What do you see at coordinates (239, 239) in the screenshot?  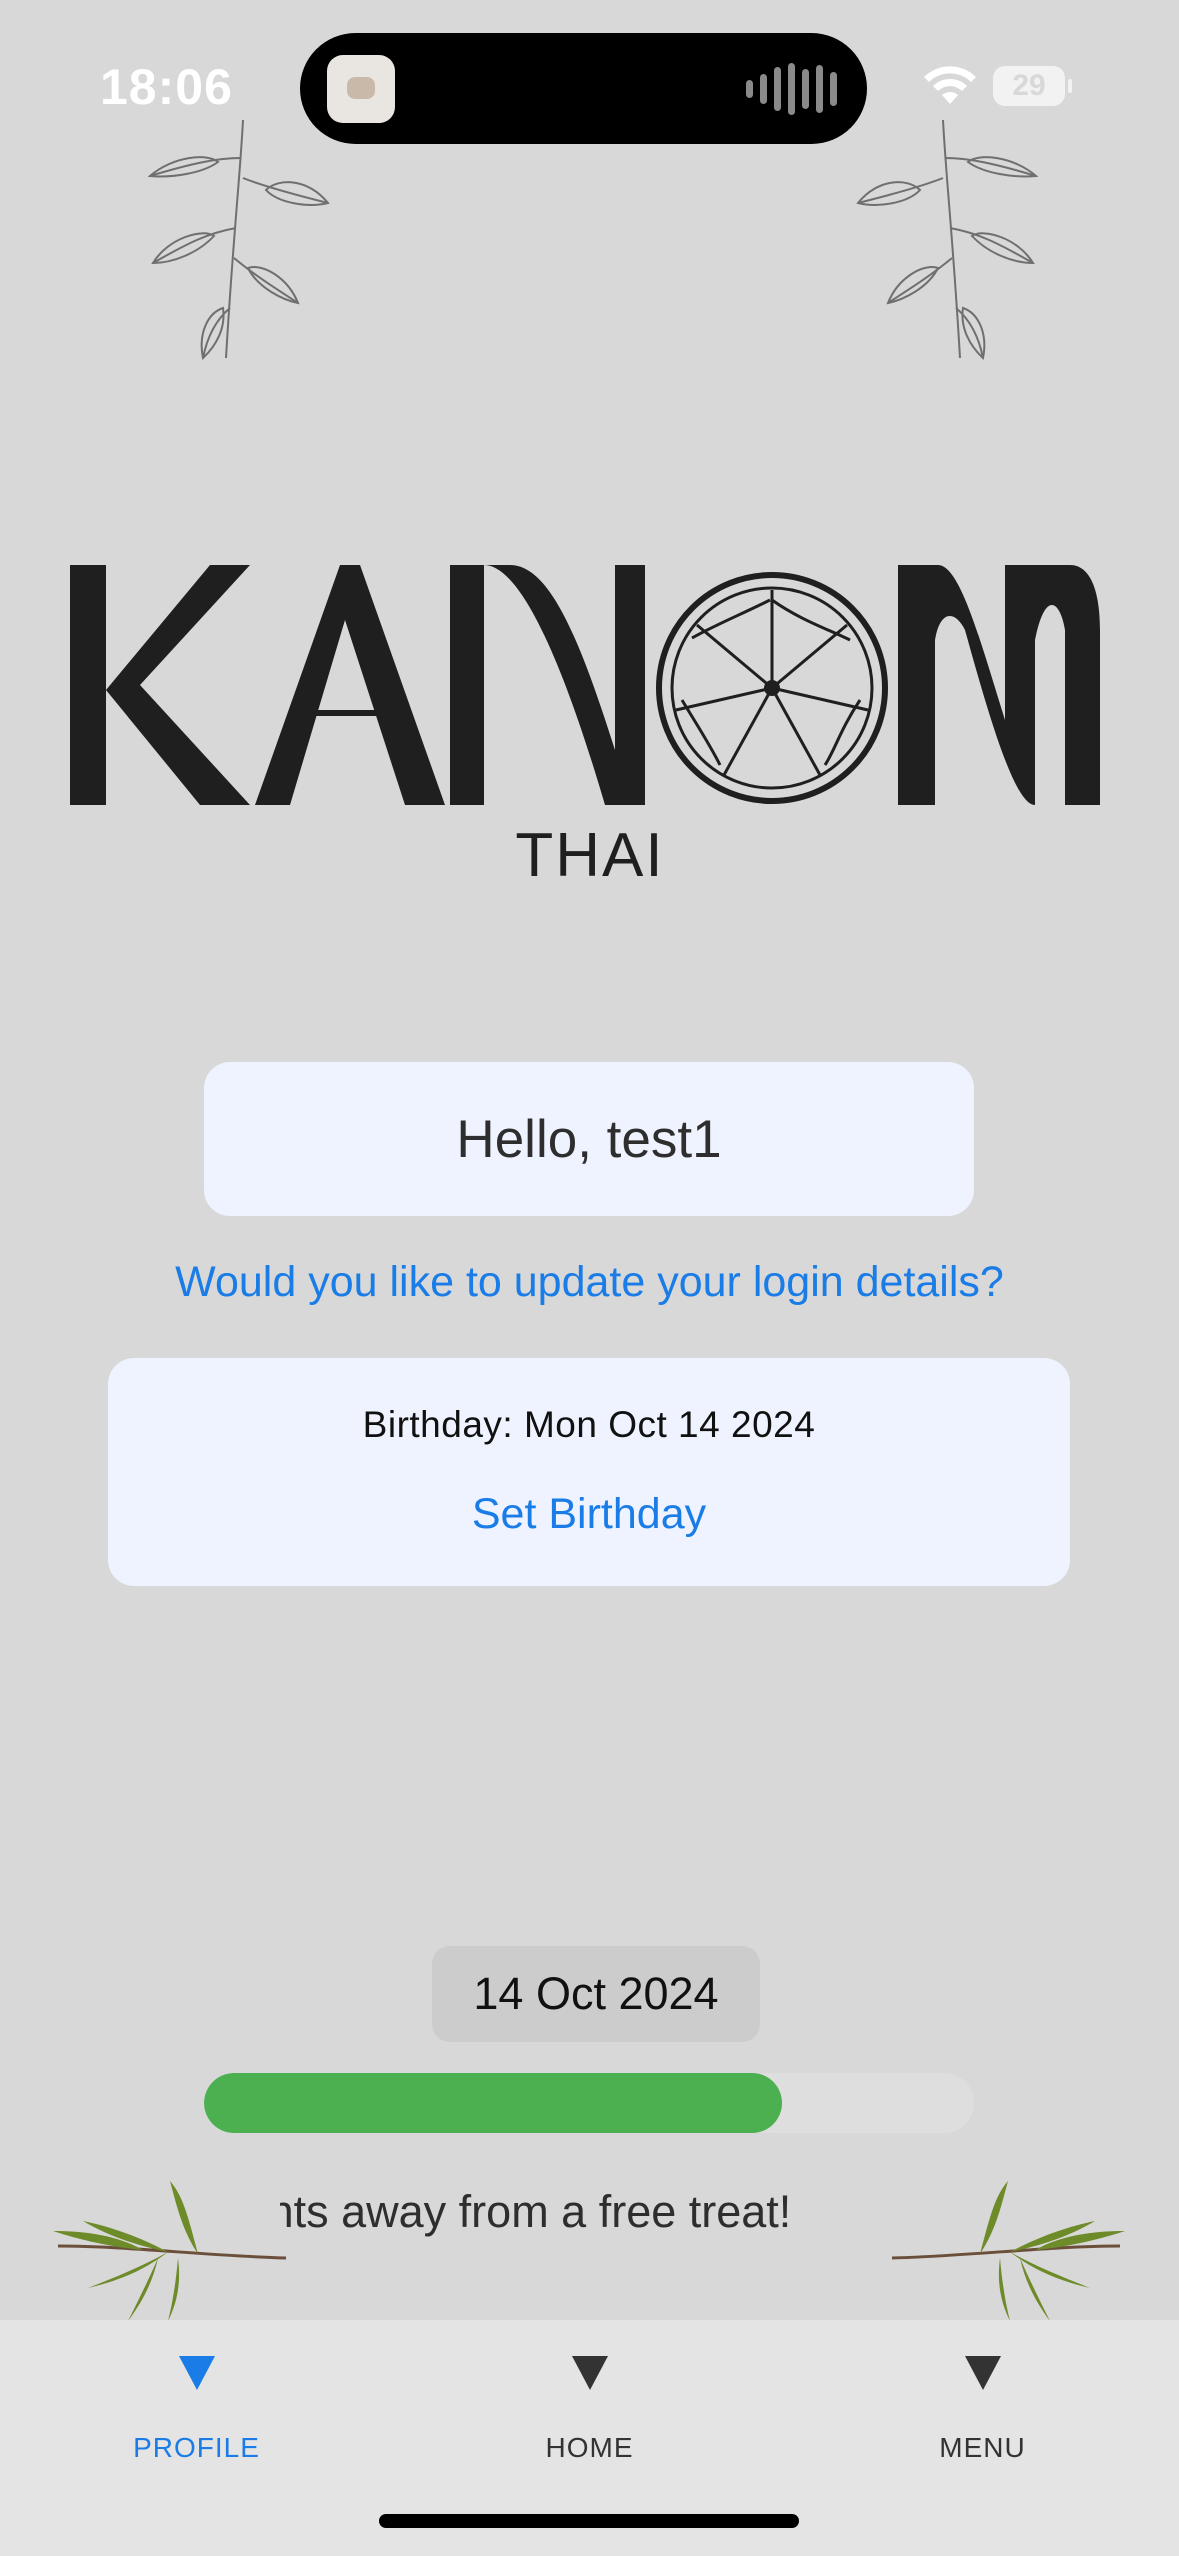 I see `leaf-branch-left-icon` at bounding box center [239, 239].